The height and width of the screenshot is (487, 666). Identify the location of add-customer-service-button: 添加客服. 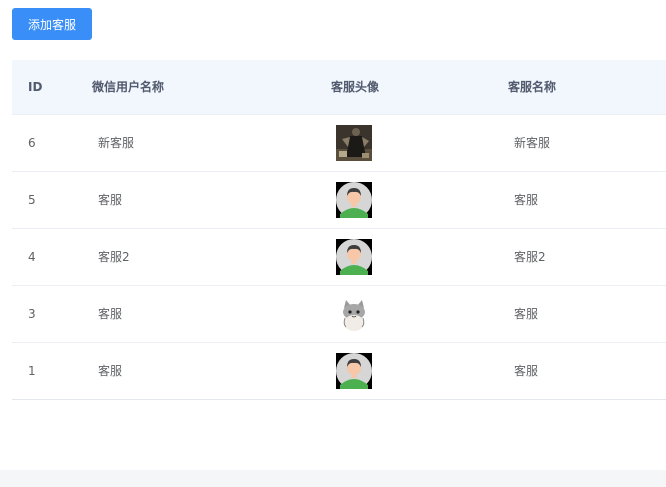
(52, 24).